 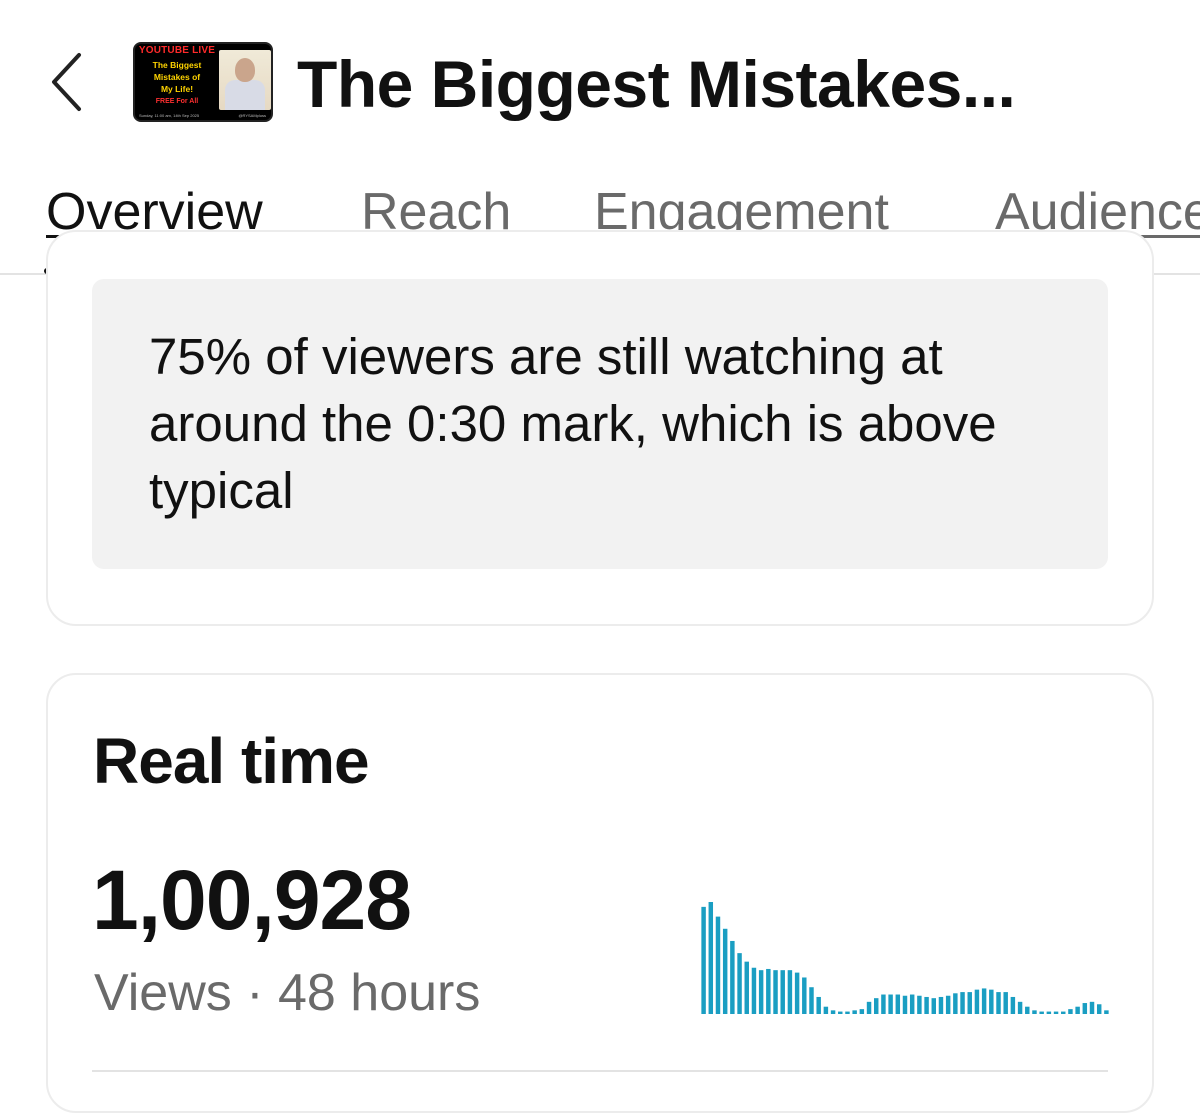 I want to click on thumbnail-title-line: The Biggest, so click(x=177, y=65).